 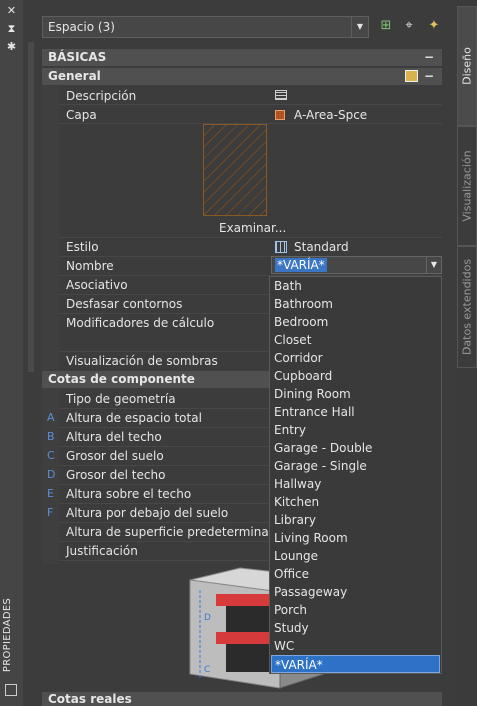 I want to click on layer-value: A-Area-Spce, so click(x=330, y=115).